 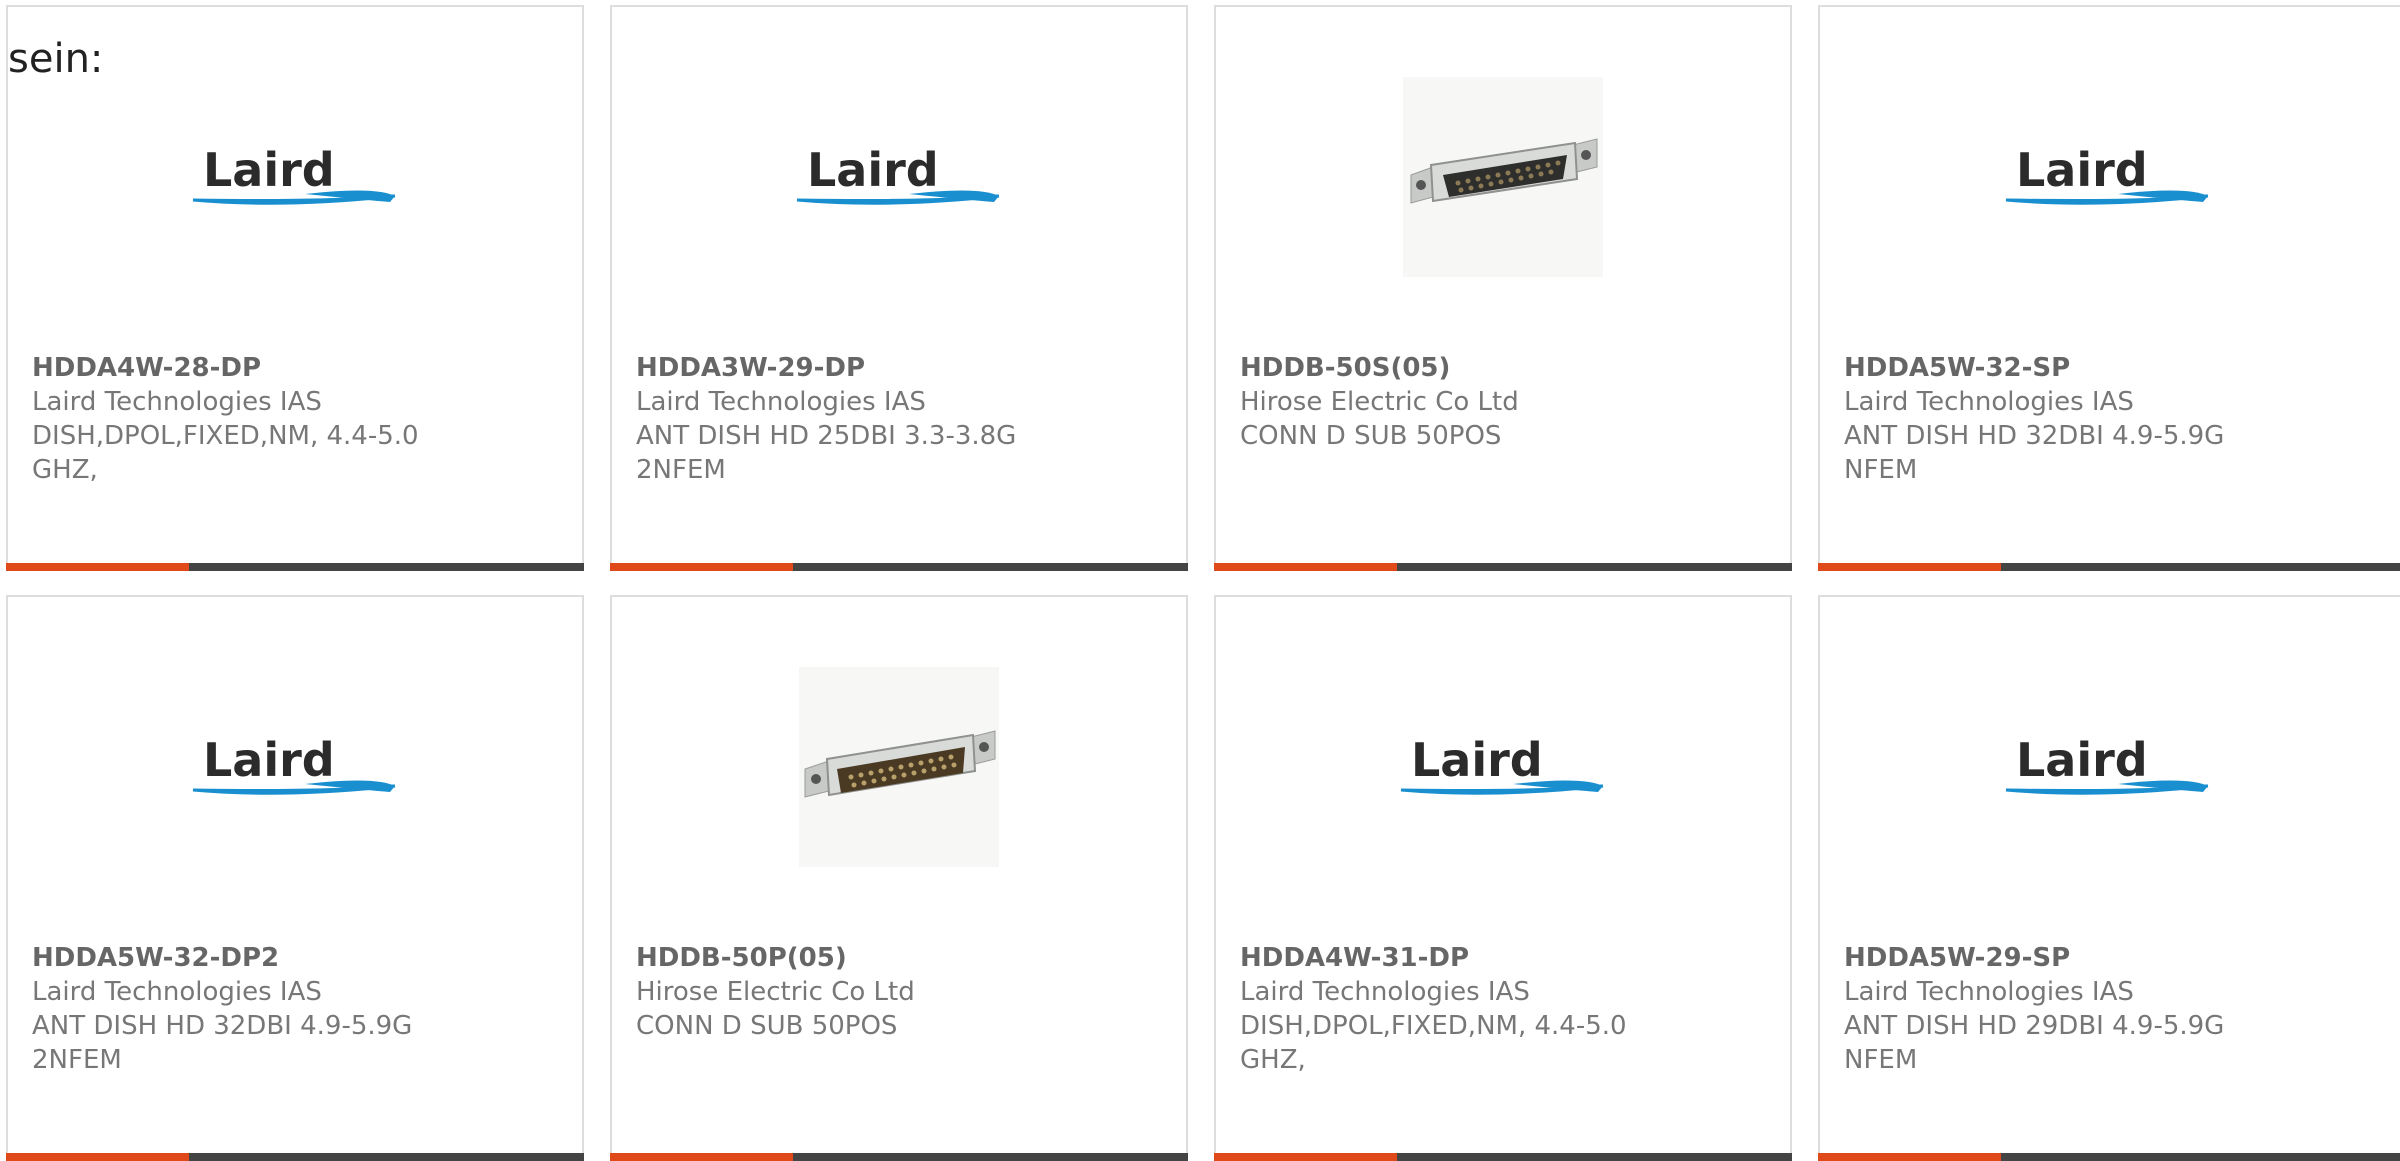 I want to click on part-number-link: HDDA4W-31-DP, so click(x=1450, y=958).